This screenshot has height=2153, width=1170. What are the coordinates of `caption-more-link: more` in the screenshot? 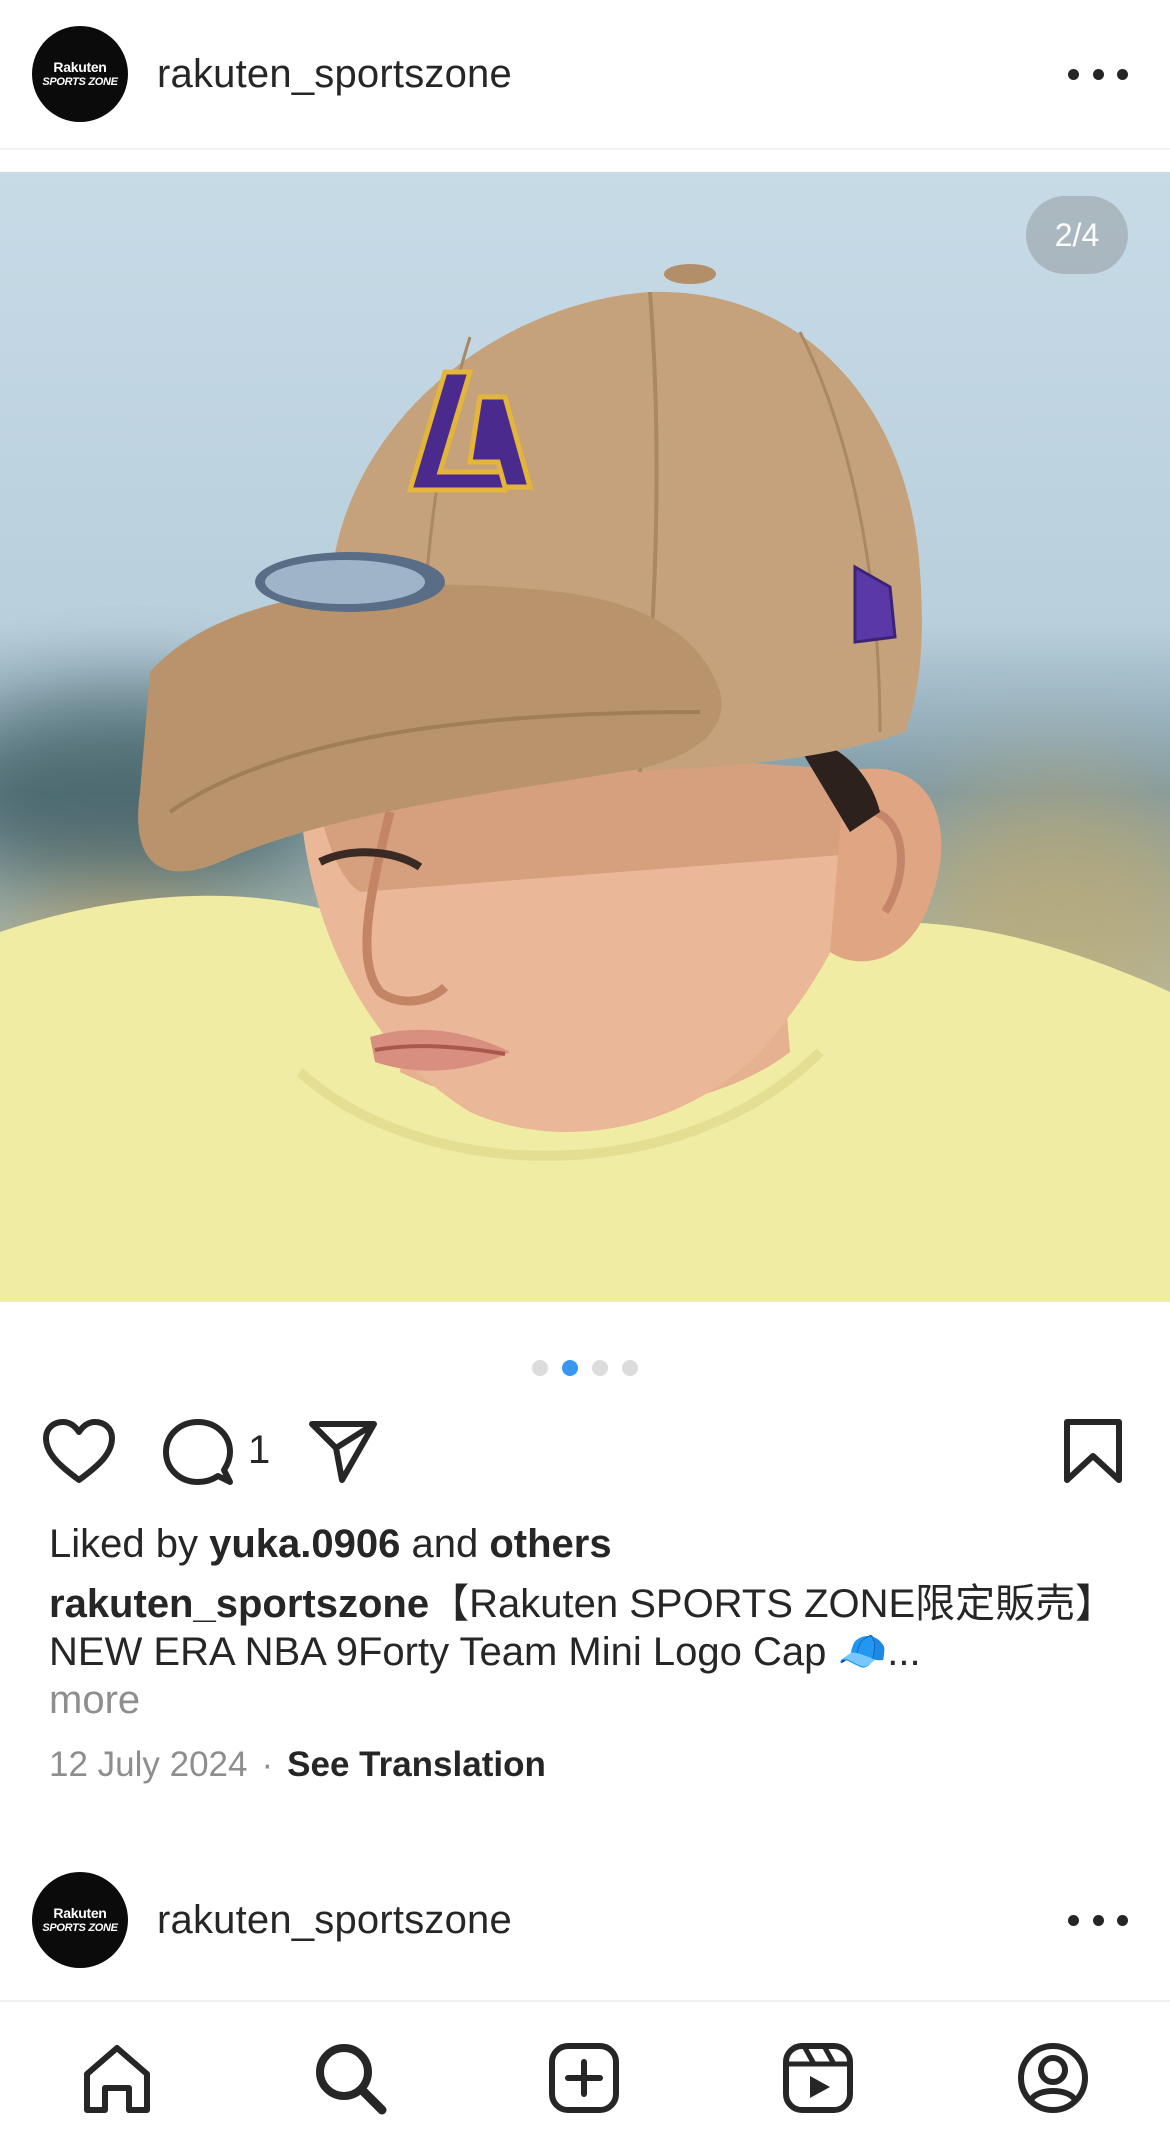 It's located at (94, 1700).